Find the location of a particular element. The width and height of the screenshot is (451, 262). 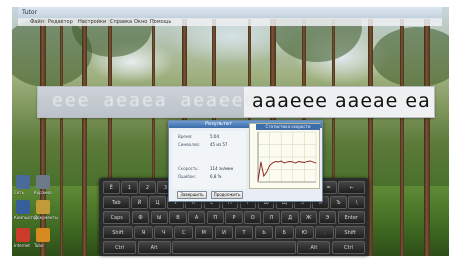

keyboard-key: Л is located at coordinates (271, 217).